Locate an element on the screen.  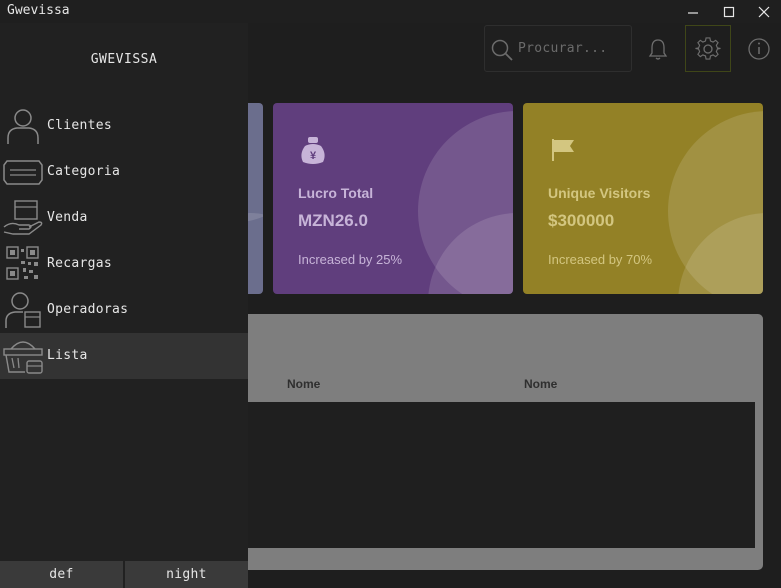
minimize-button is located at coordinates (693, 11).